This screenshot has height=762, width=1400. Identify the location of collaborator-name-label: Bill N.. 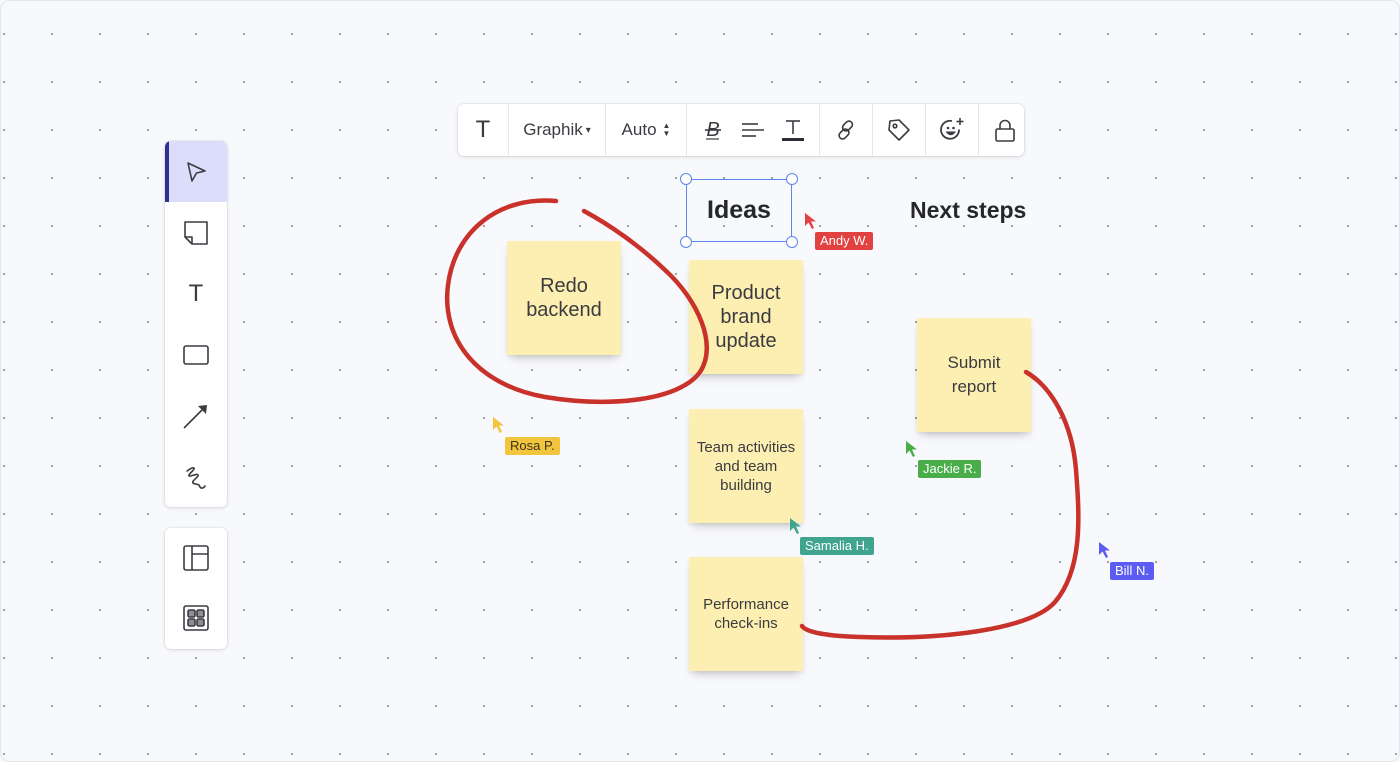
(1132, 571).